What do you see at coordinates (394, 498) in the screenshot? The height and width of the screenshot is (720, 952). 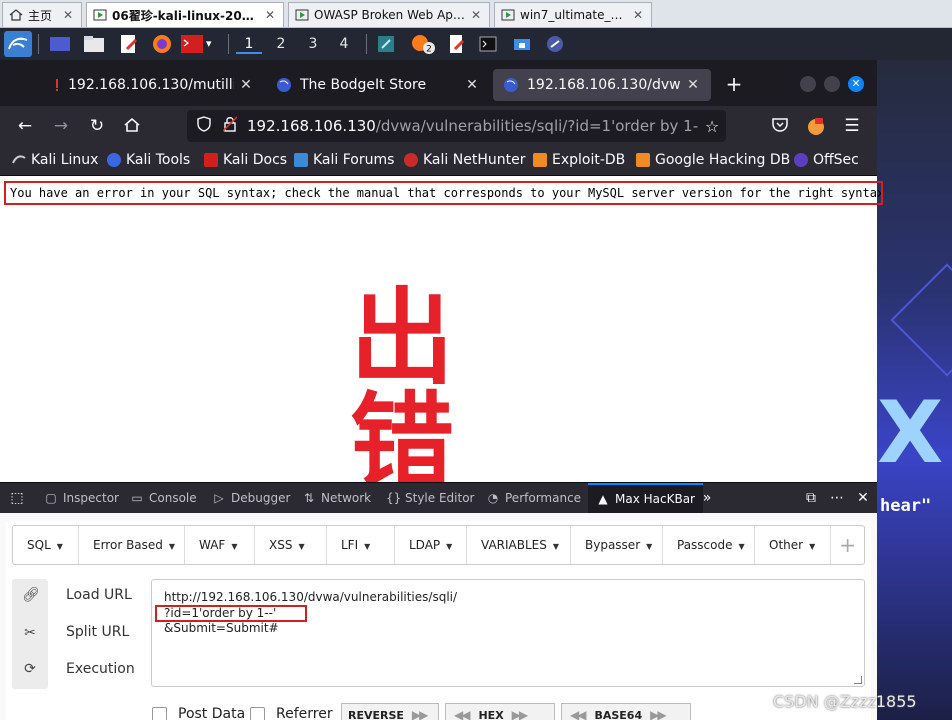 I see `style-editor-icon: {}` at bounding box center [394, 498].